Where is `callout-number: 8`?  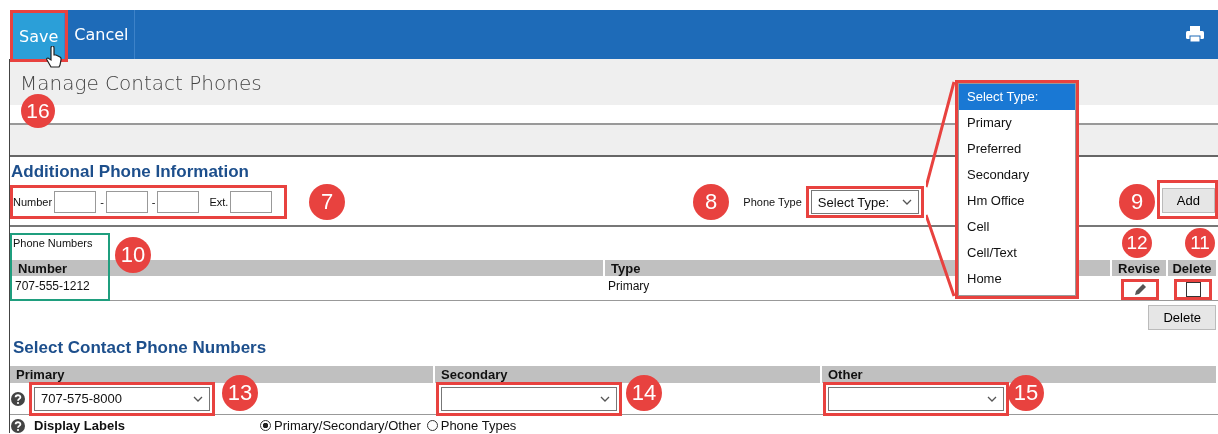
callout-number: 8 is located at coordinates (711, 202).